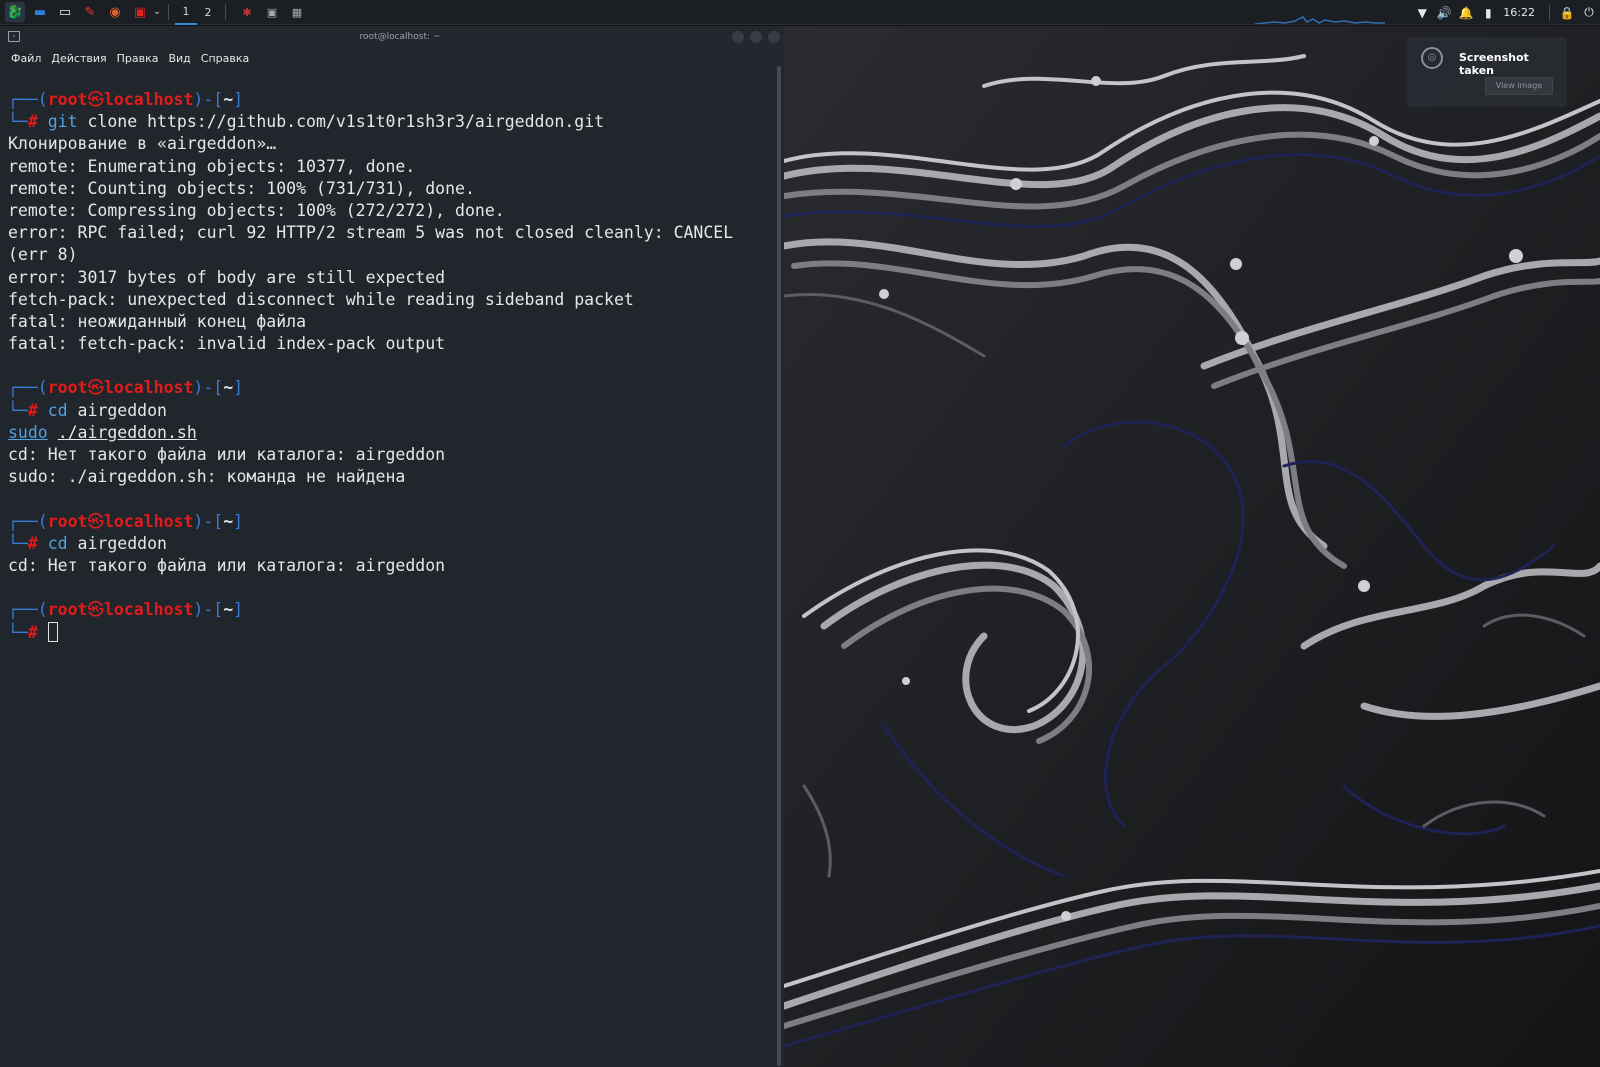  Describe the element at coordinates (40, 12) in the screenshot. I see `desktop-icon: ▬` at that location.